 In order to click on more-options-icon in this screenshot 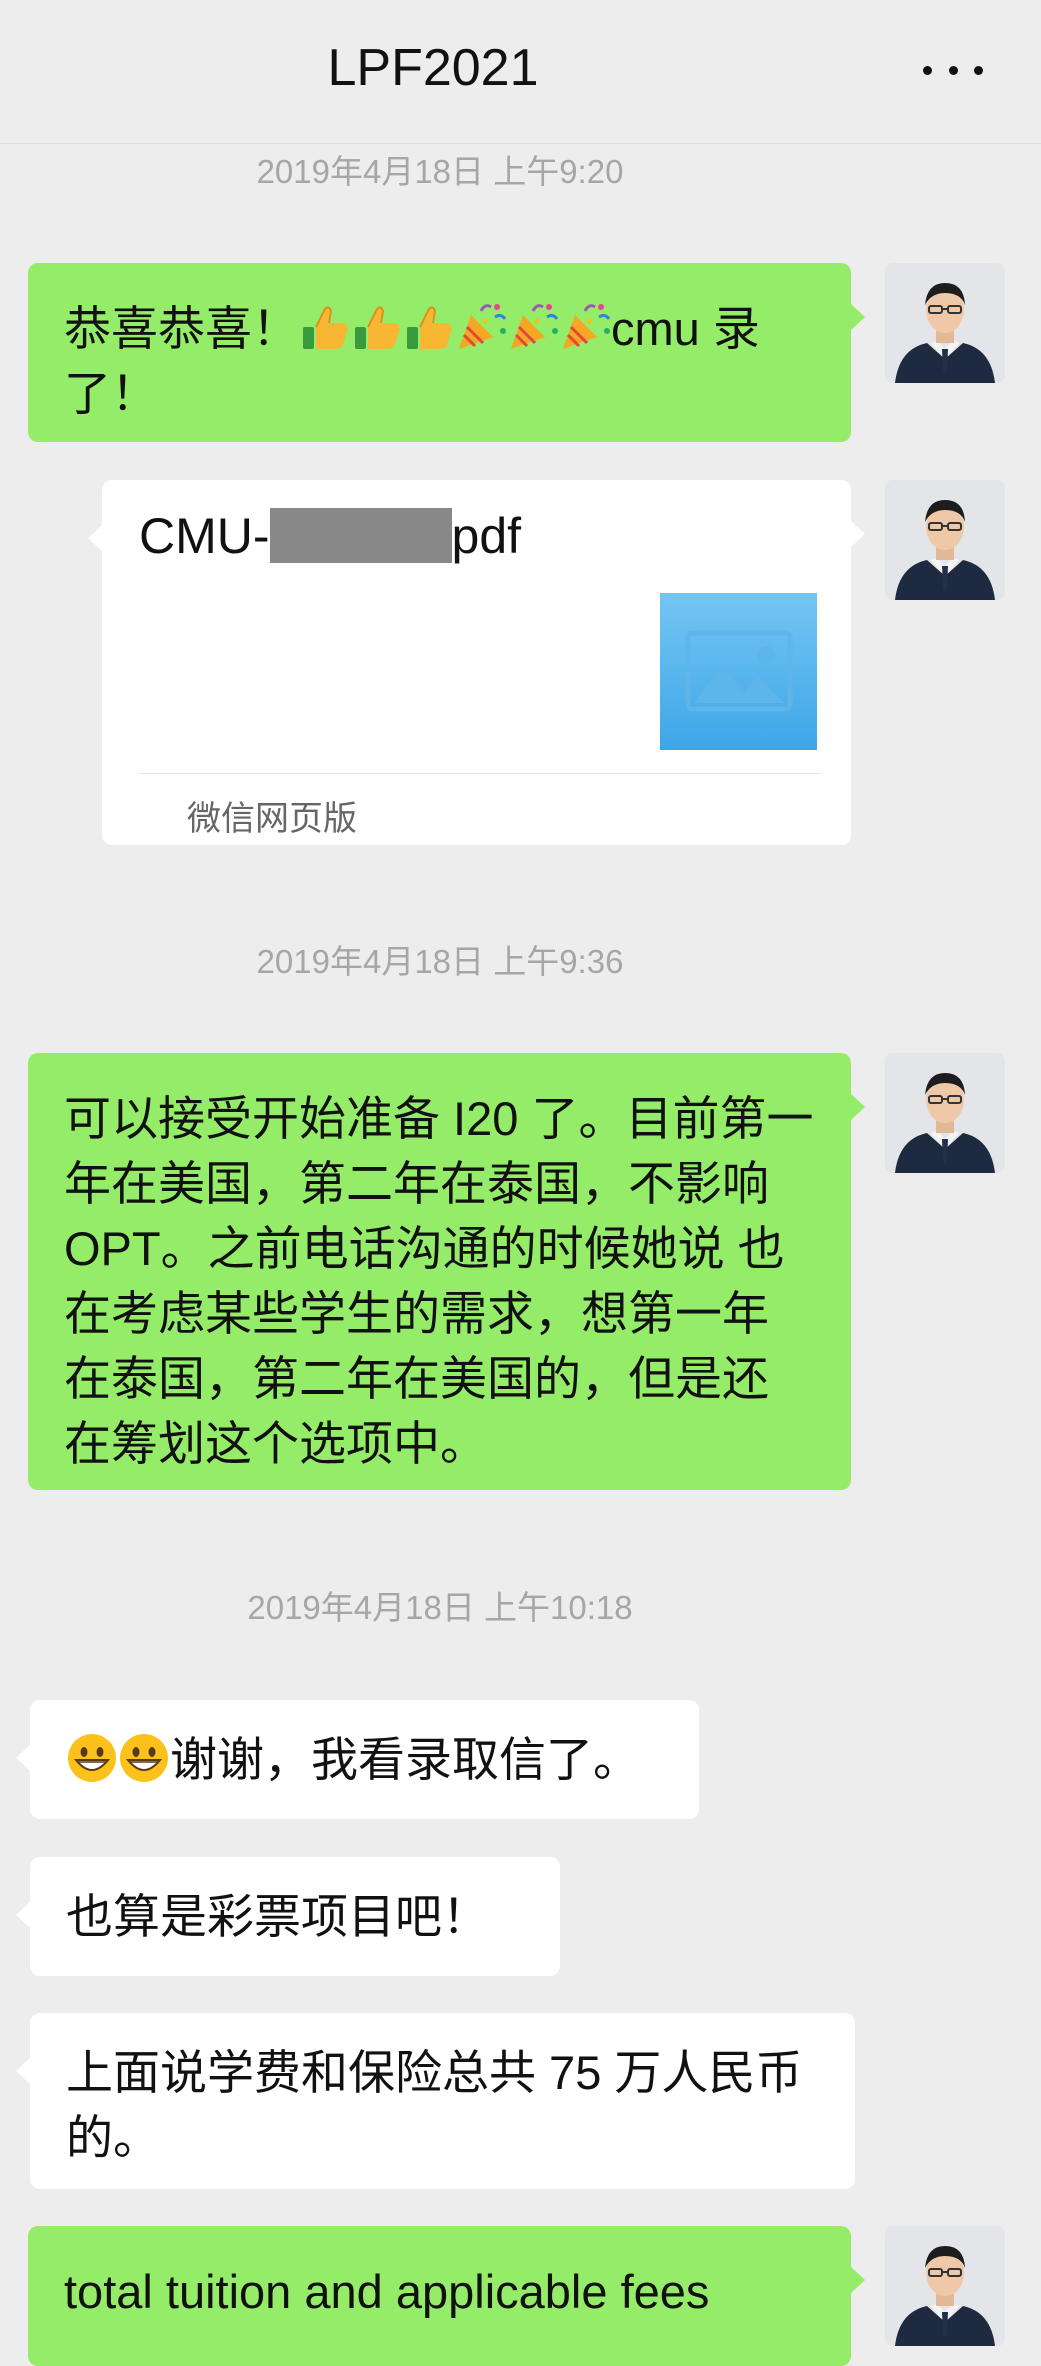, I will do `click(953, 70)`.